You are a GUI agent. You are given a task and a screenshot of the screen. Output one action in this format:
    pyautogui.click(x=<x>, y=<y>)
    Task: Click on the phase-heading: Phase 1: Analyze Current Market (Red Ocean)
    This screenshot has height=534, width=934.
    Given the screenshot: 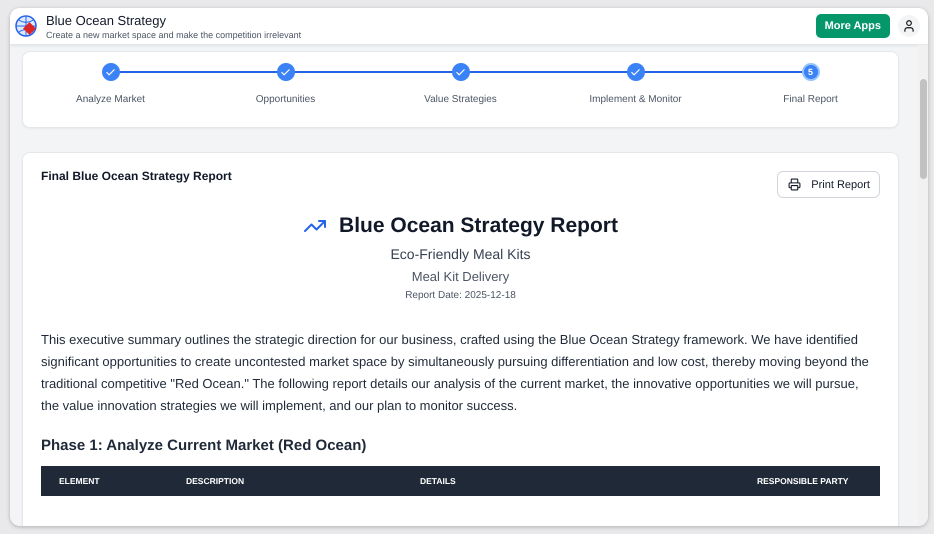 What is the action you would take?
    pyautogui.click(x=204, y=445)
    